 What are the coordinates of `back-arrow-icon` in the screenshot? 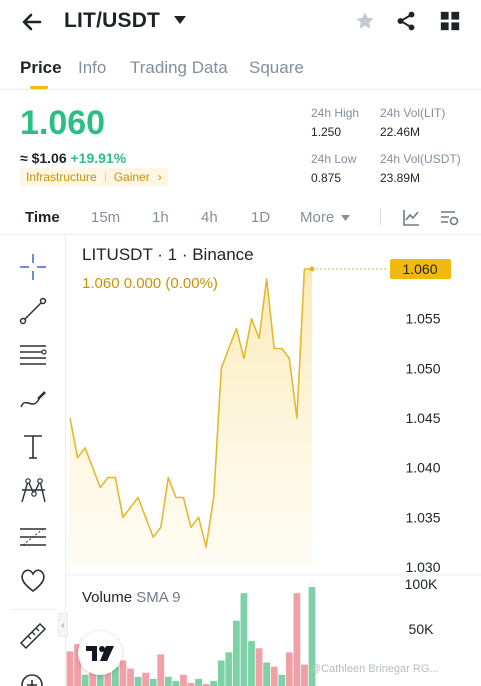 It's located at (32, 22).